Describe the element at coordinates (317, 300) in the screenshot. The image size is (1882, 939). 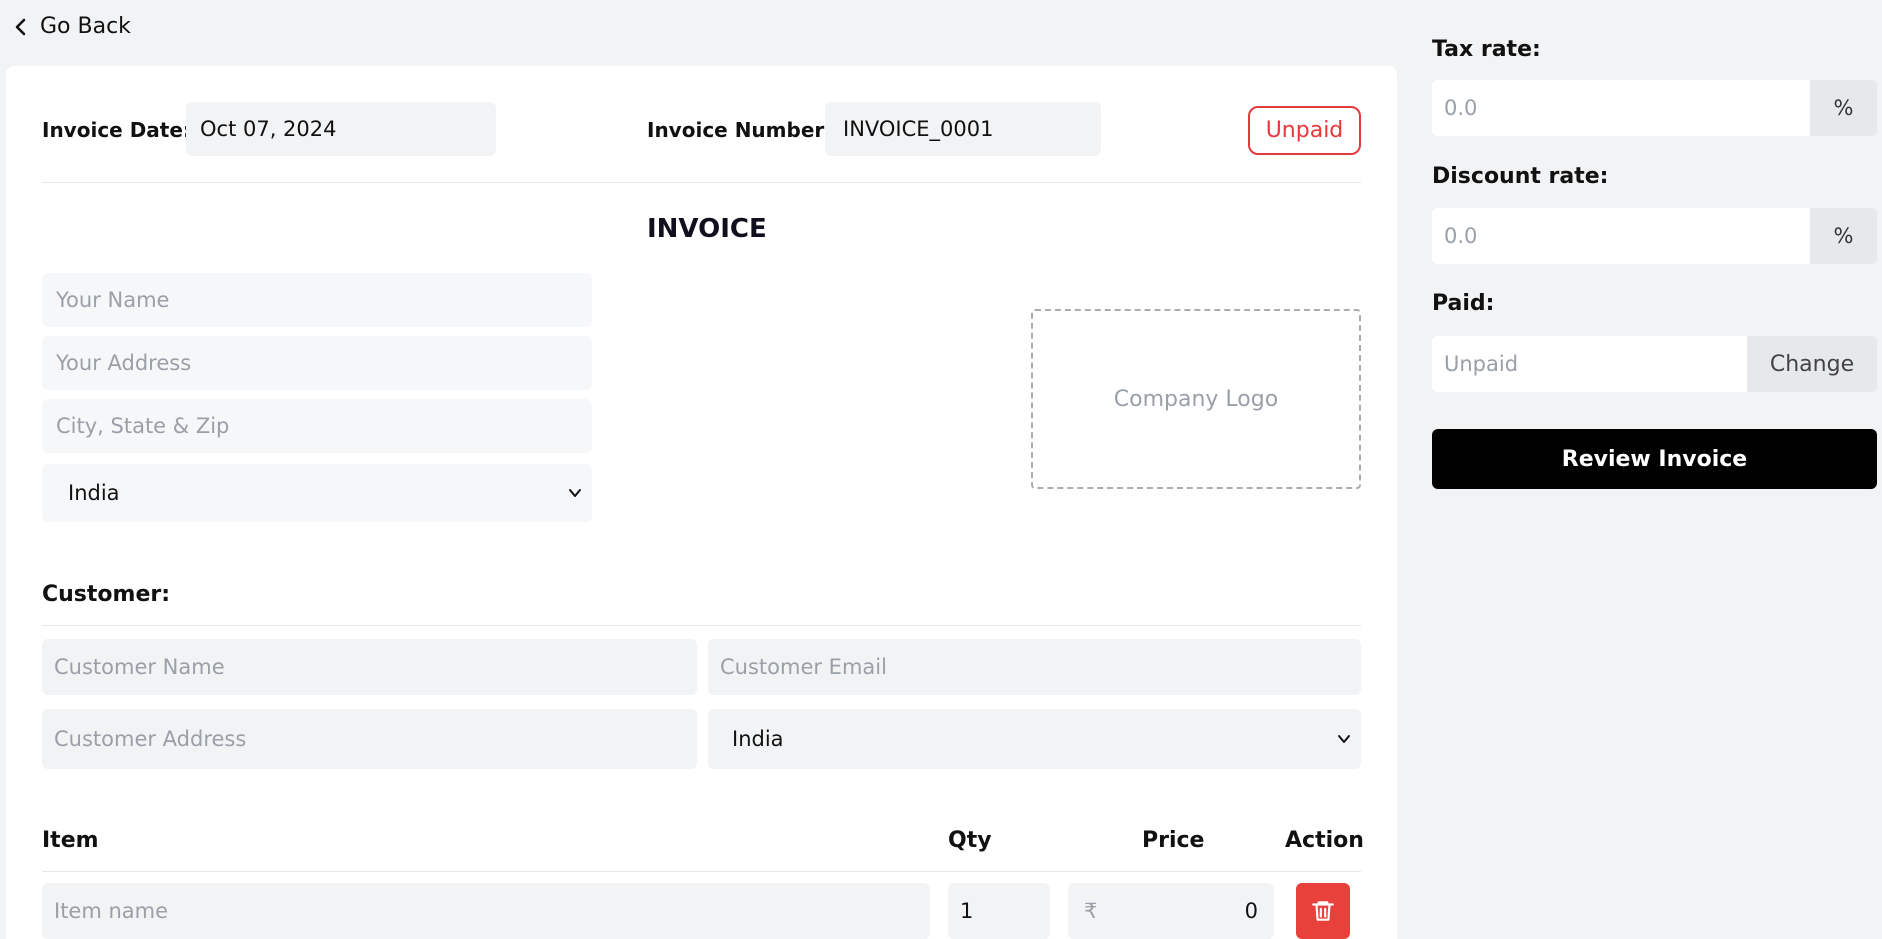
I see `your-name-input: Your Name` at that location.